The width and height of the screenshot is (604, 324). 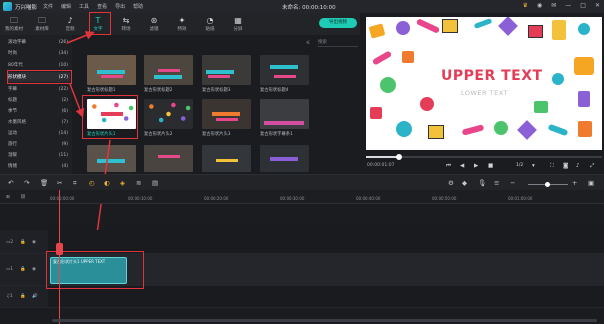 What do you see at coordinates (520, 198) in the screenshot?
I see `ruler-tick: 00:01:00:00` at bounding box center [520, 198].